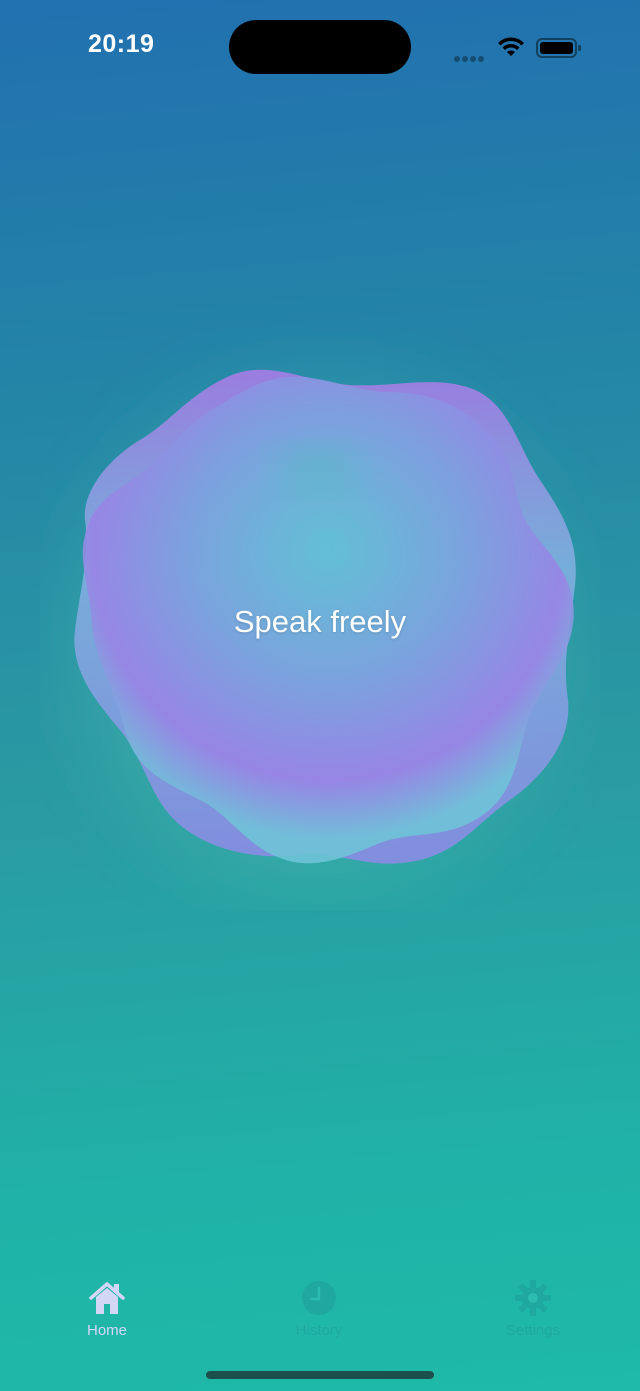  What do you see at coordinates (471, 55) in the screenshot?
I see `cellular-signal-icon` at bounding box center [471, 55].